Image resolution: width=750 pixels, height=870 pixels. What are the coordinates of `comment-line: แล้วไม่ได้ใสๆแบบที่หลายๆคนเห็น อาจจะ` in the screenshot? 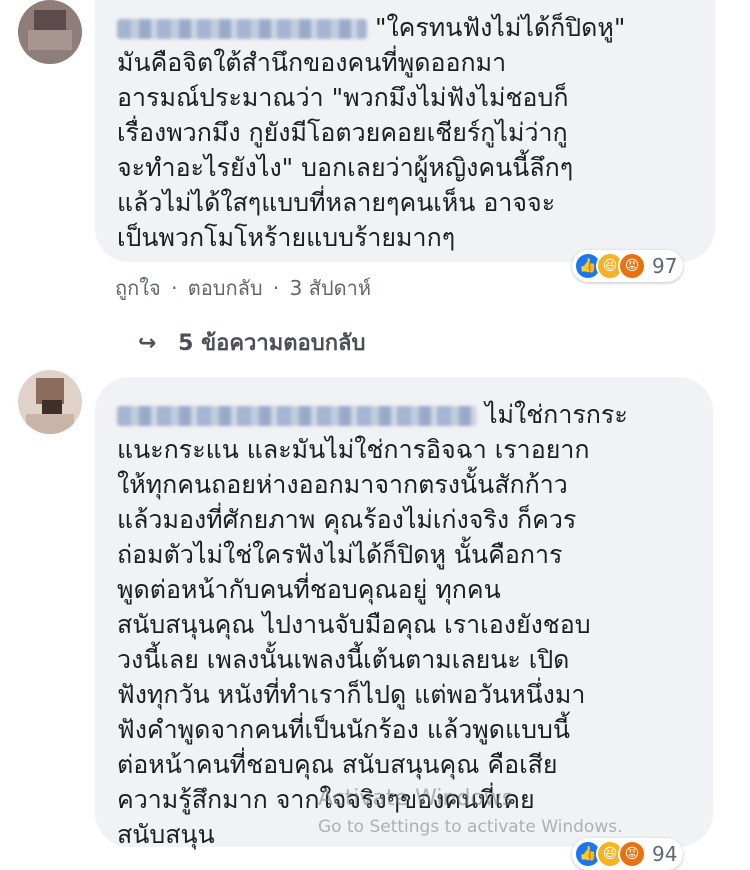 It's located at (336, 202).